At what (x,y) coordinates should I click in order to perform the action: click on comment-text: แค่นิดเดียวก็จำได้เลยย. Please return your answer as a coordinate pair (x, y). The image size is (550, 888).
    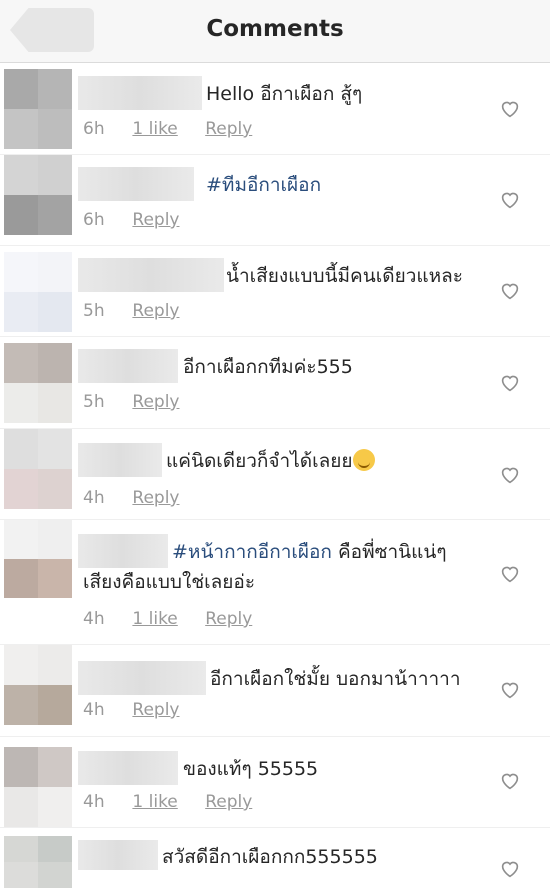
    Looking at the image, I should click on (270, 461).